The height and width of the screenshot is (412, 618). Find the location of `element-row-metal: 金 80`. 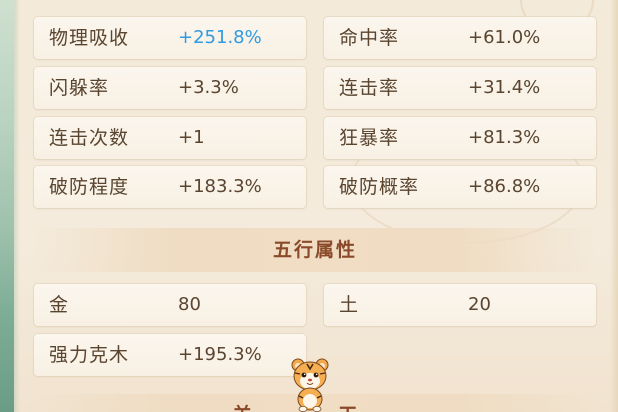

element-row-metal: 金 80 is located at coordinates (170, 305).